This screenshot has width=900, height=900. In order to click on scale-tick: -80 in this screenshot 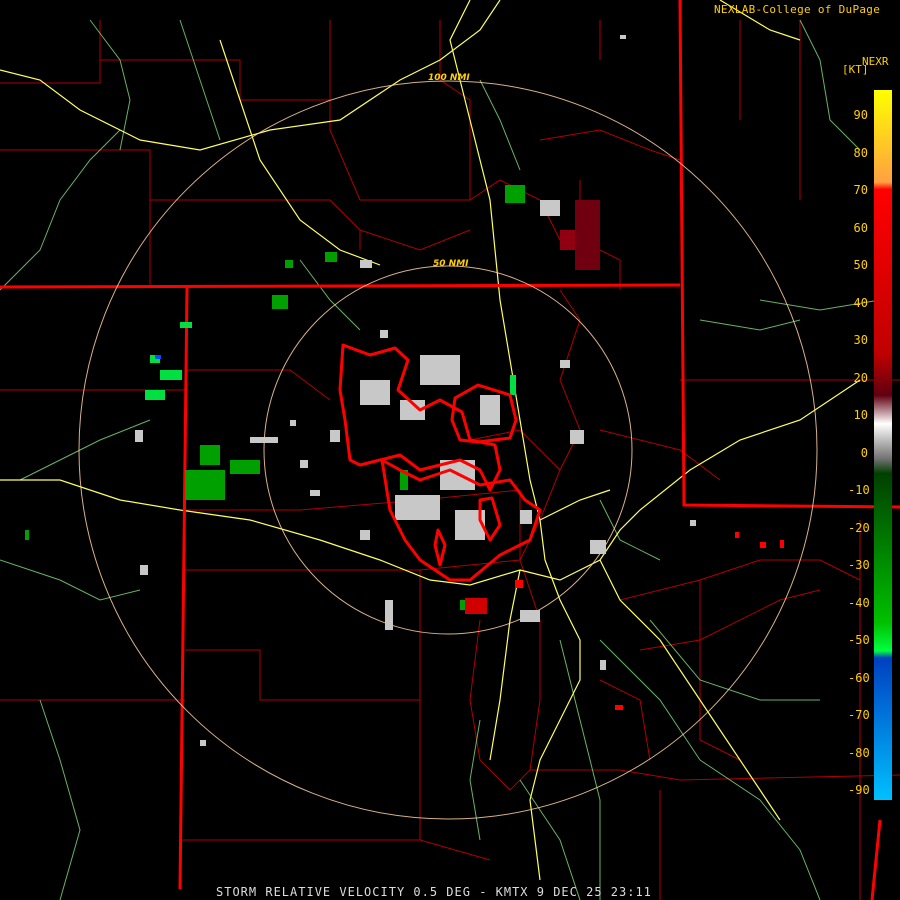, I will do `click(859, 752)`.